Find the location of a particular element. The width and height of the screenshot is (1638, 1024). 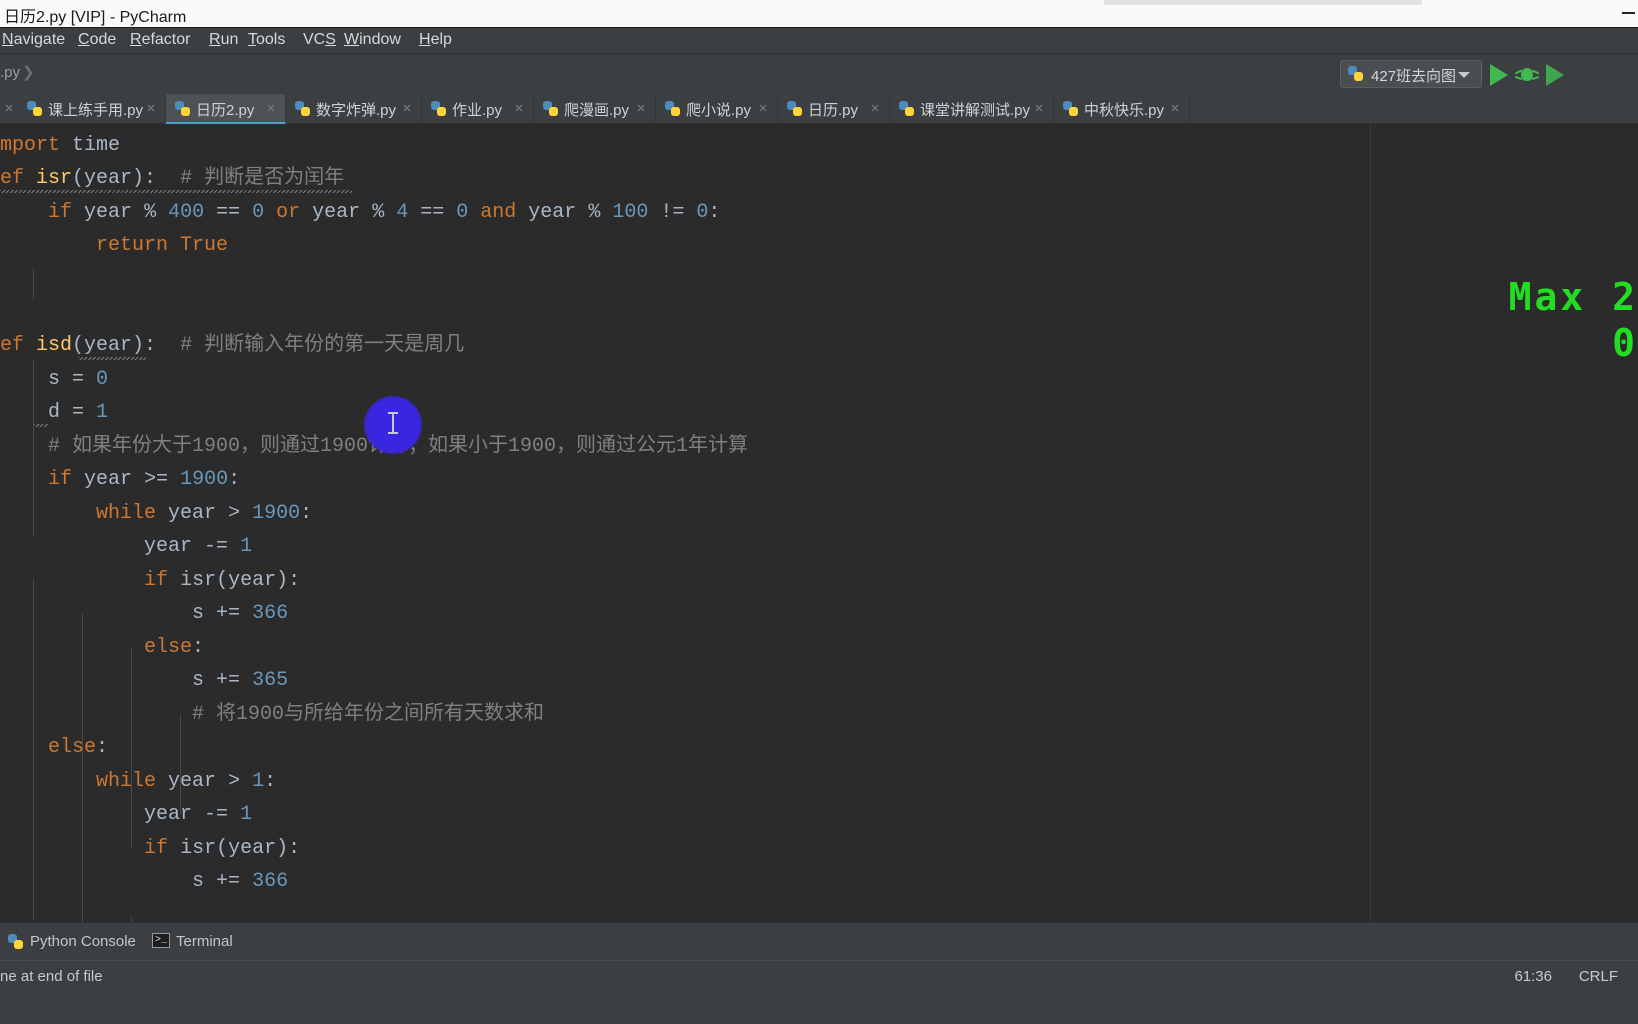

menu-run: Run is located at coordinates (223, 40).